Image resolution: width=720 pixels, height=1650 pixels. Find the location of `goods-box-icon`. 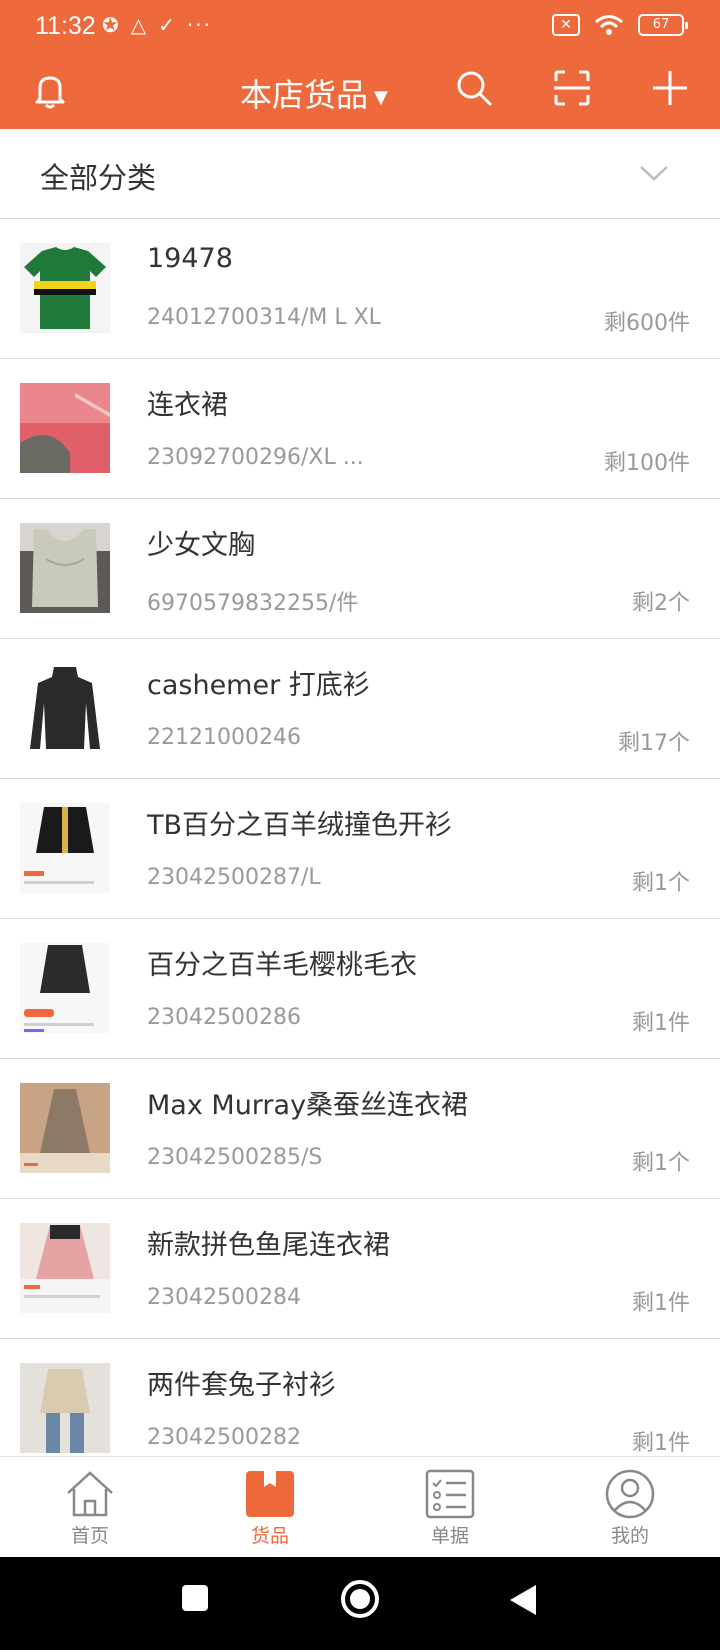

goods-box-icon is located at coordinates (270, 1494).